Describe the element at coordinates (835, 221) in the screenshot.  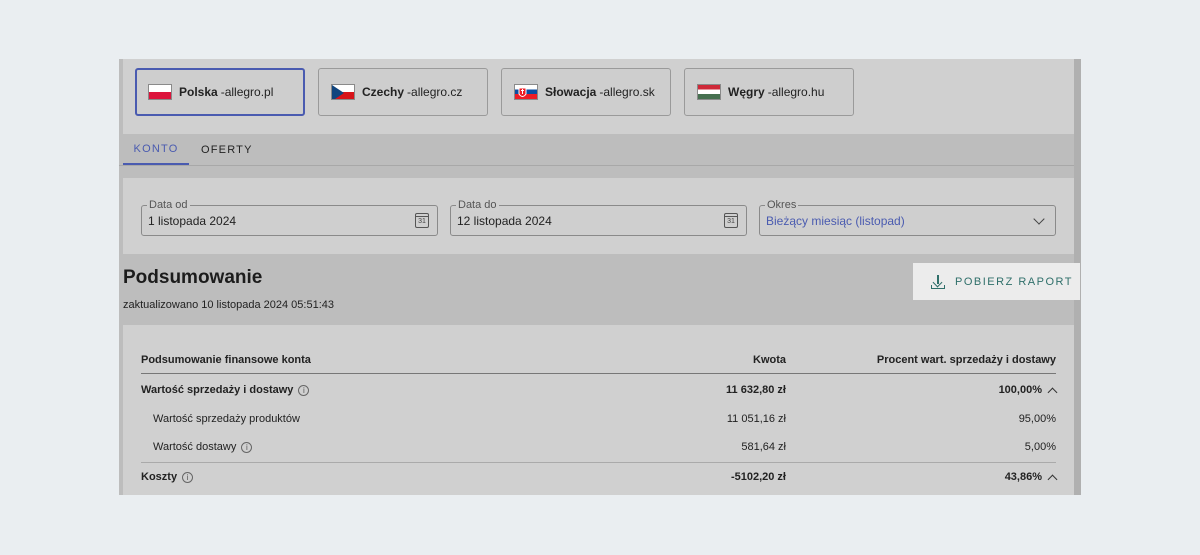
I see `period-value: Bieżący miesiąc (listopad)` at that location.